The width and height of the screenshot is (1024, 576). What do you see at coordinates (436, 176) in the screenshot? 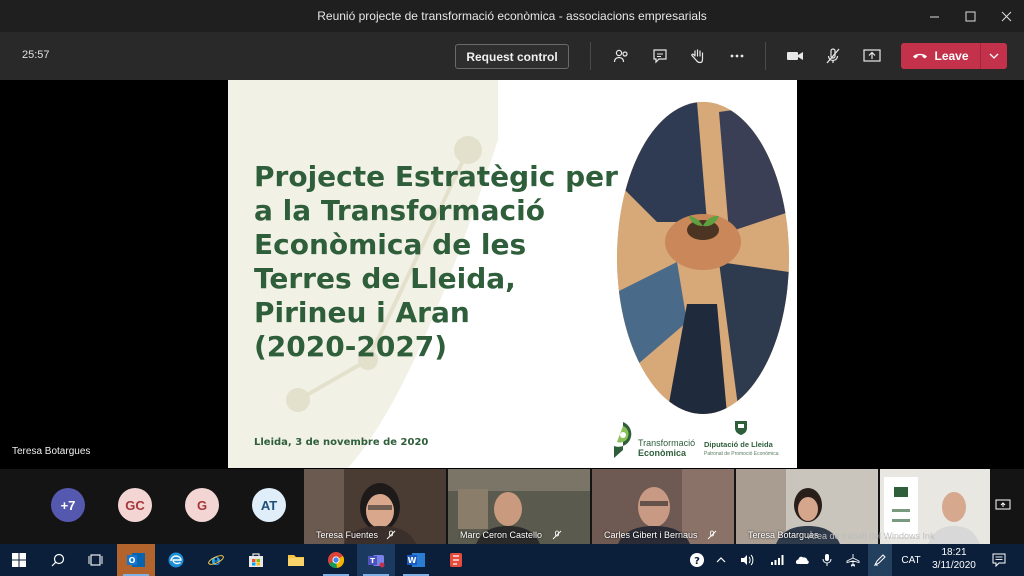
I see `slide-title-line: Projecte Estratègic per` at bounding box center [436, 176].